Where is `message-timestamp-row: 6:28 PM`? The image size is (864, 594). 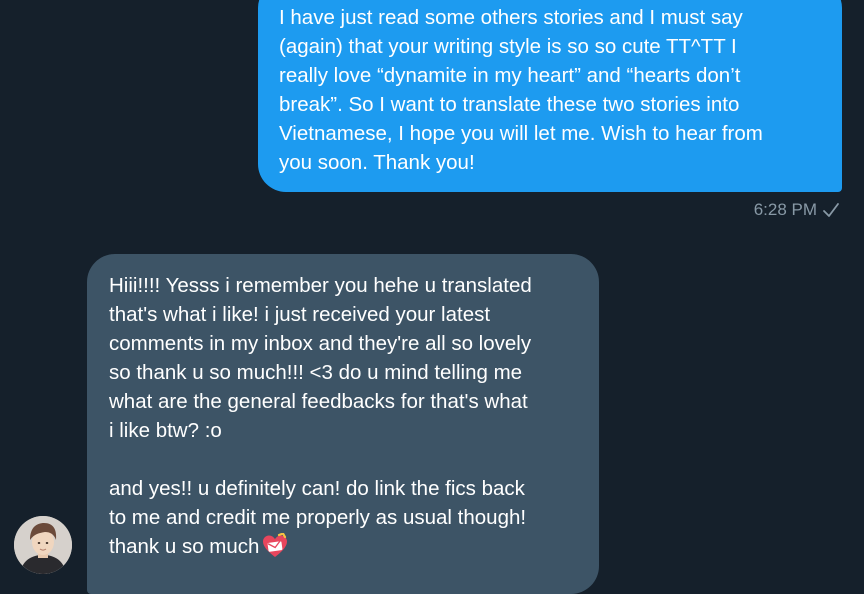 message-timestamp-row: 6:28 PM is located at coordinates (797, 210).